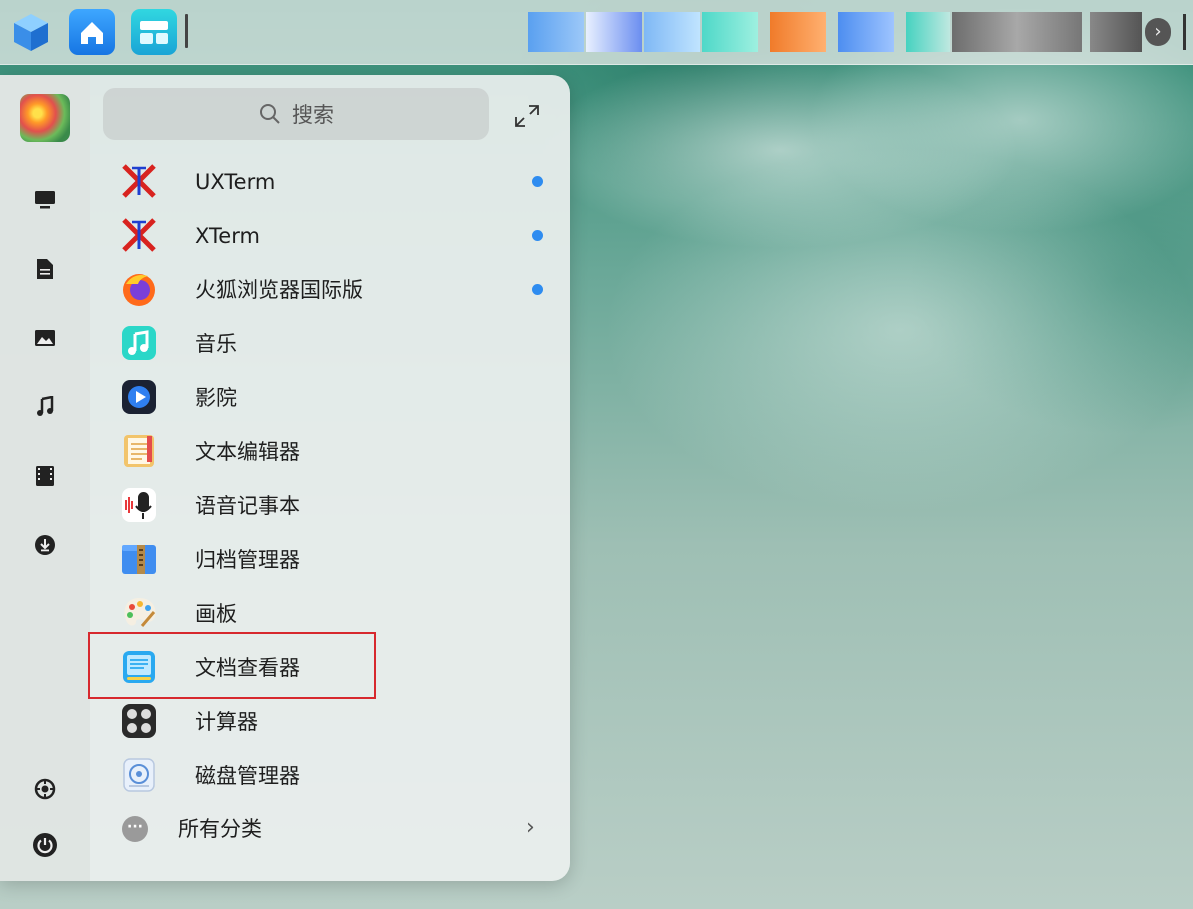 The width and height of the screenshot is (1193, 909). Describe the element at coordinates (330, 182) in the screenshot. I see `app-item-uxterm: UXTerm` at that location.